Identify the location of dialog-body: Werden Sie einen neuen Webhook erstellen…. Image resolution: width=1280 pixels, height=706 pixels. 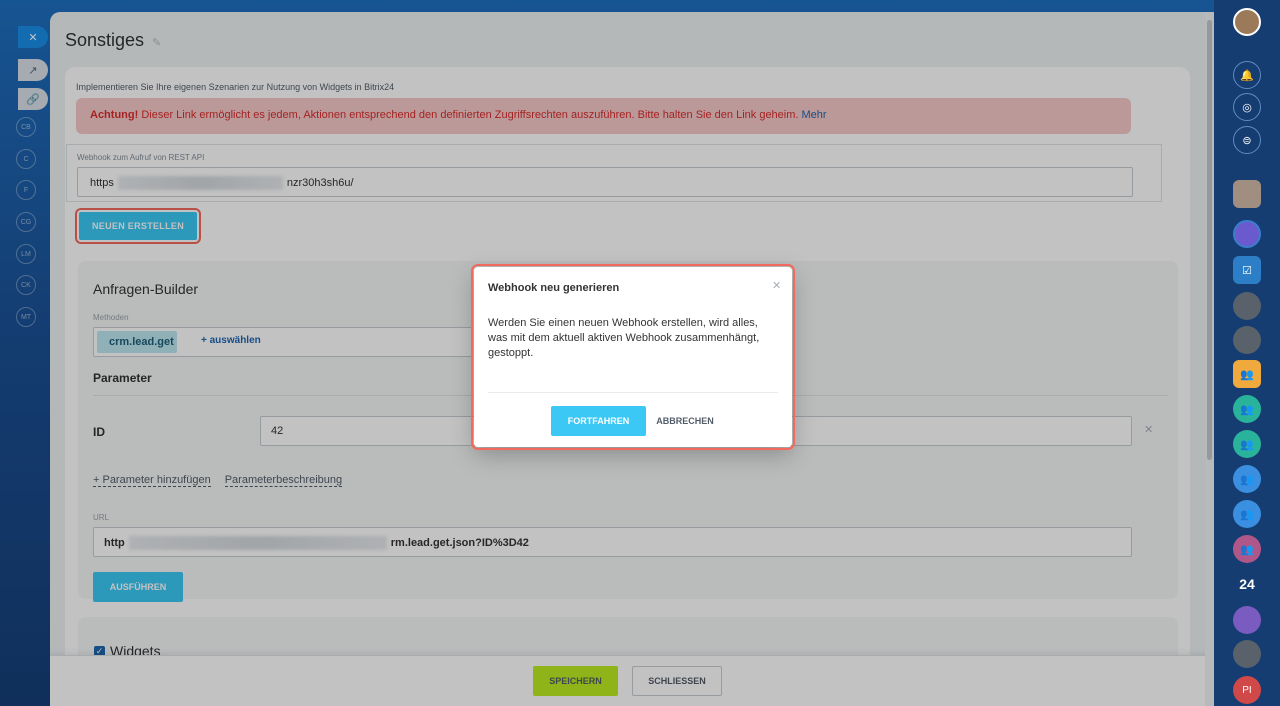
(624, 338).